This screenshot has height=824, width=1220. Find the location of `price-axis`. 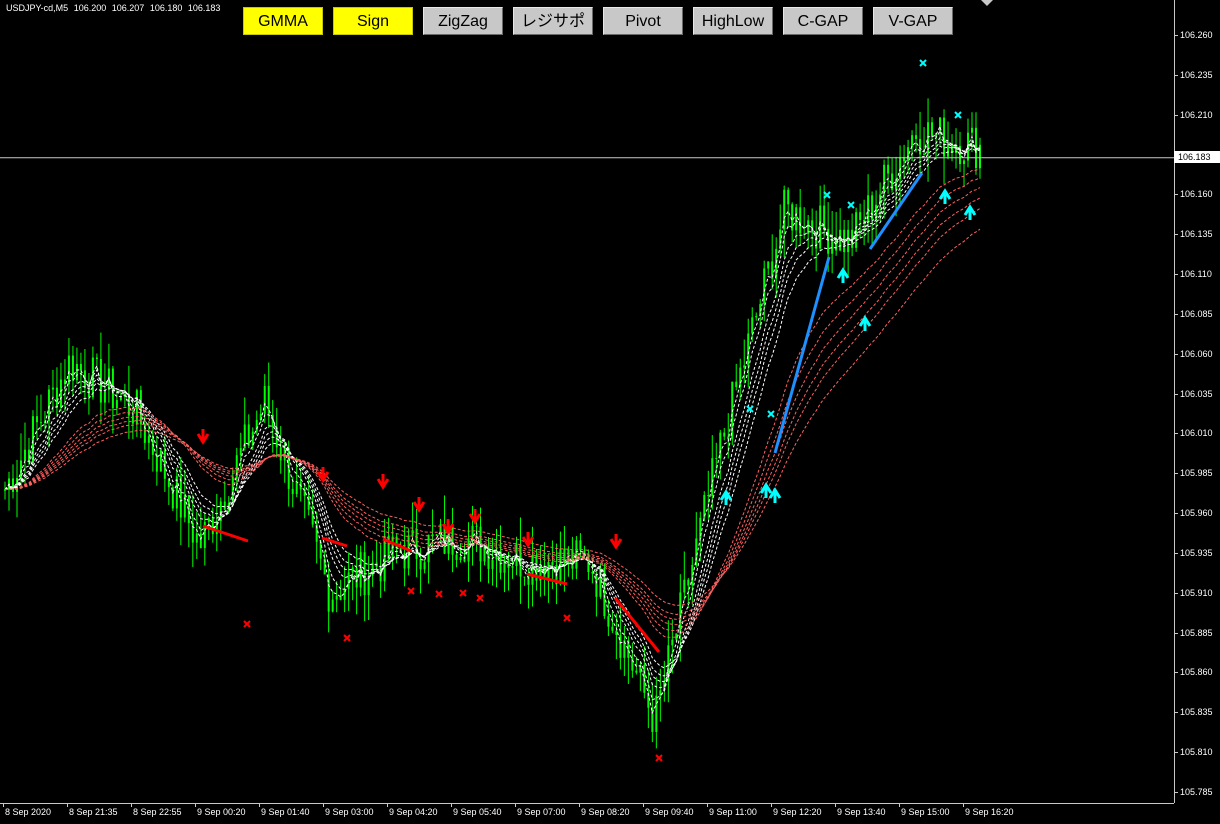

price-axis is located at coordinates (1197, 401).